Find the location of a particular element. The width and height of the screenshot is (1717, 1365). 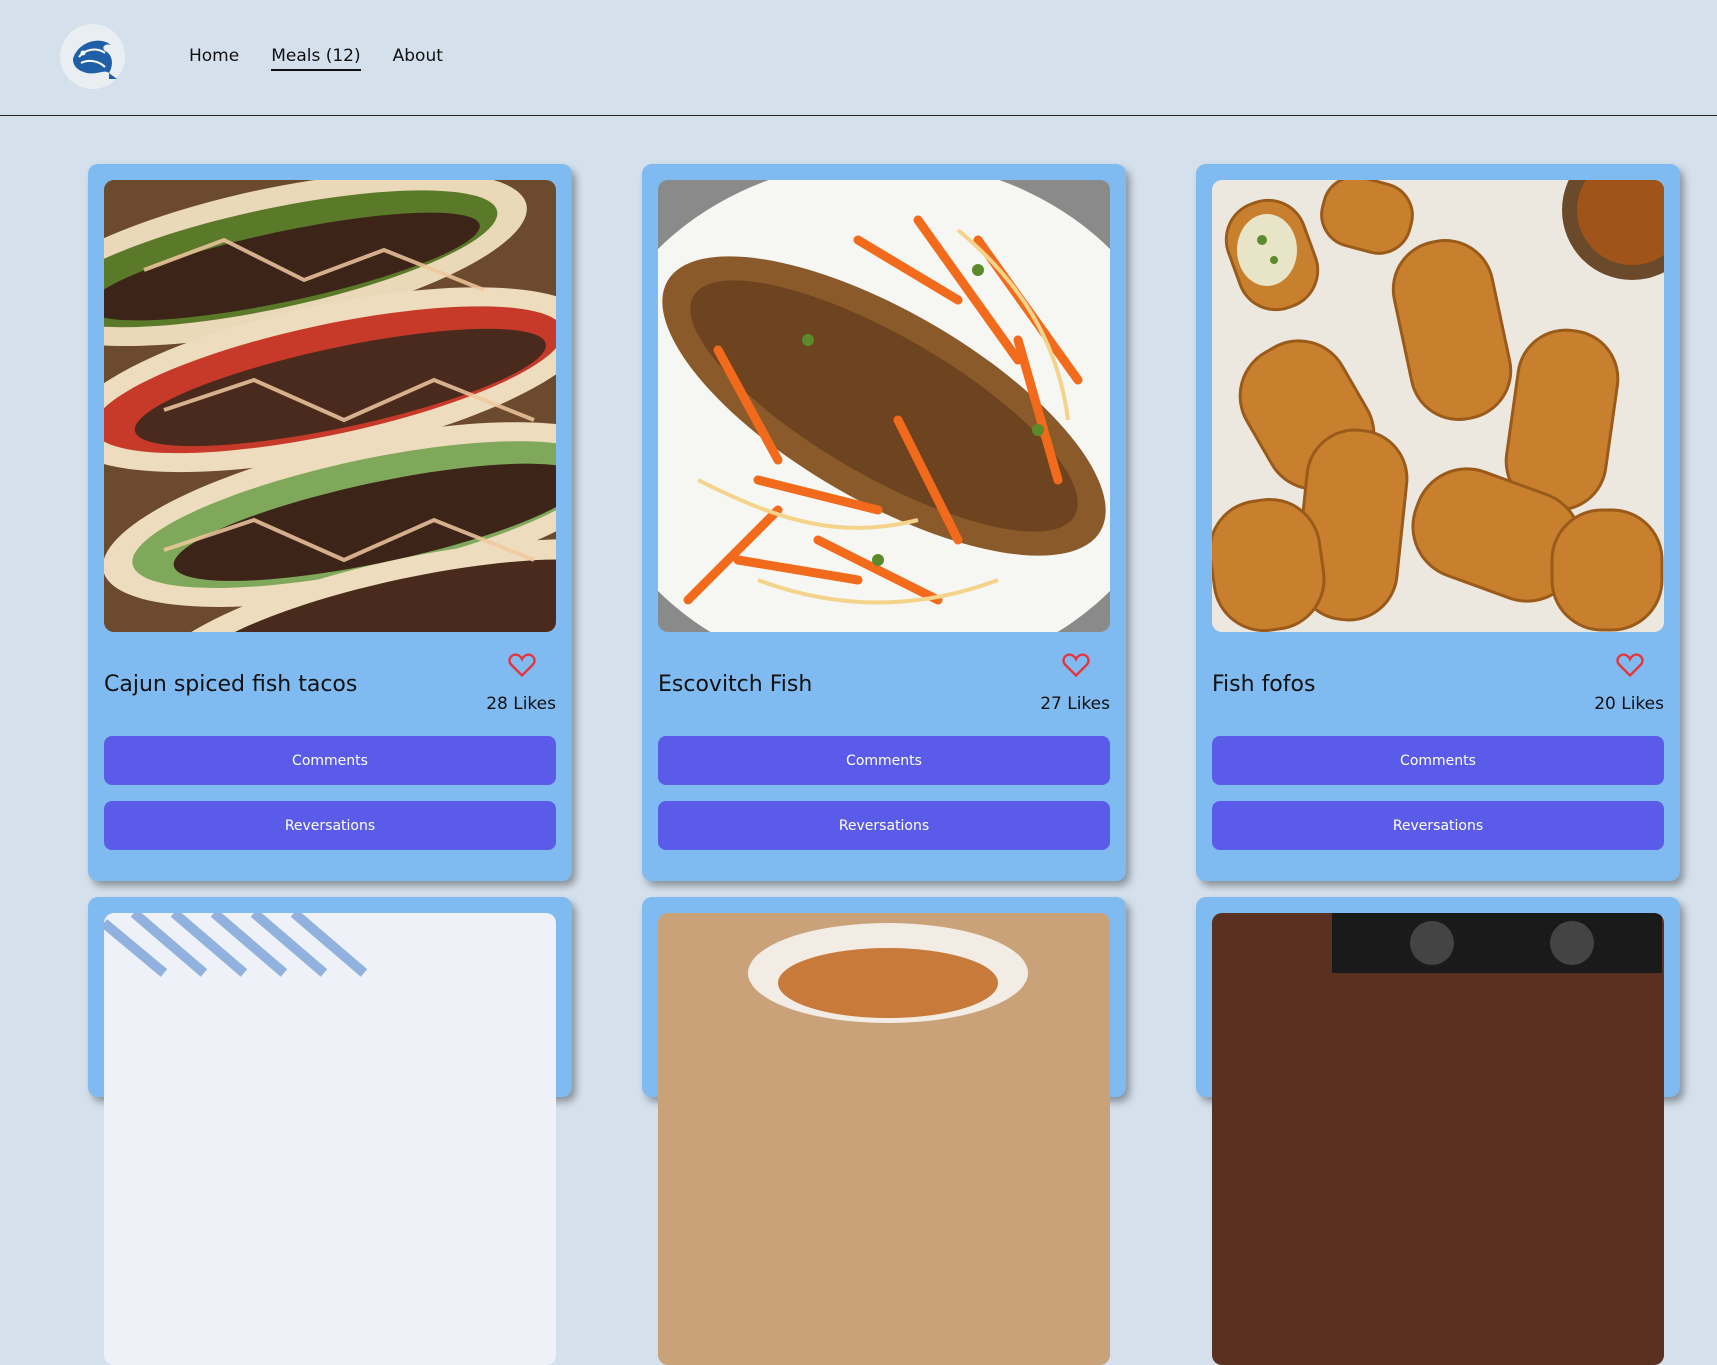

meal-info: Fish fofos 20 Likes is located at coordinates (1438, 684).